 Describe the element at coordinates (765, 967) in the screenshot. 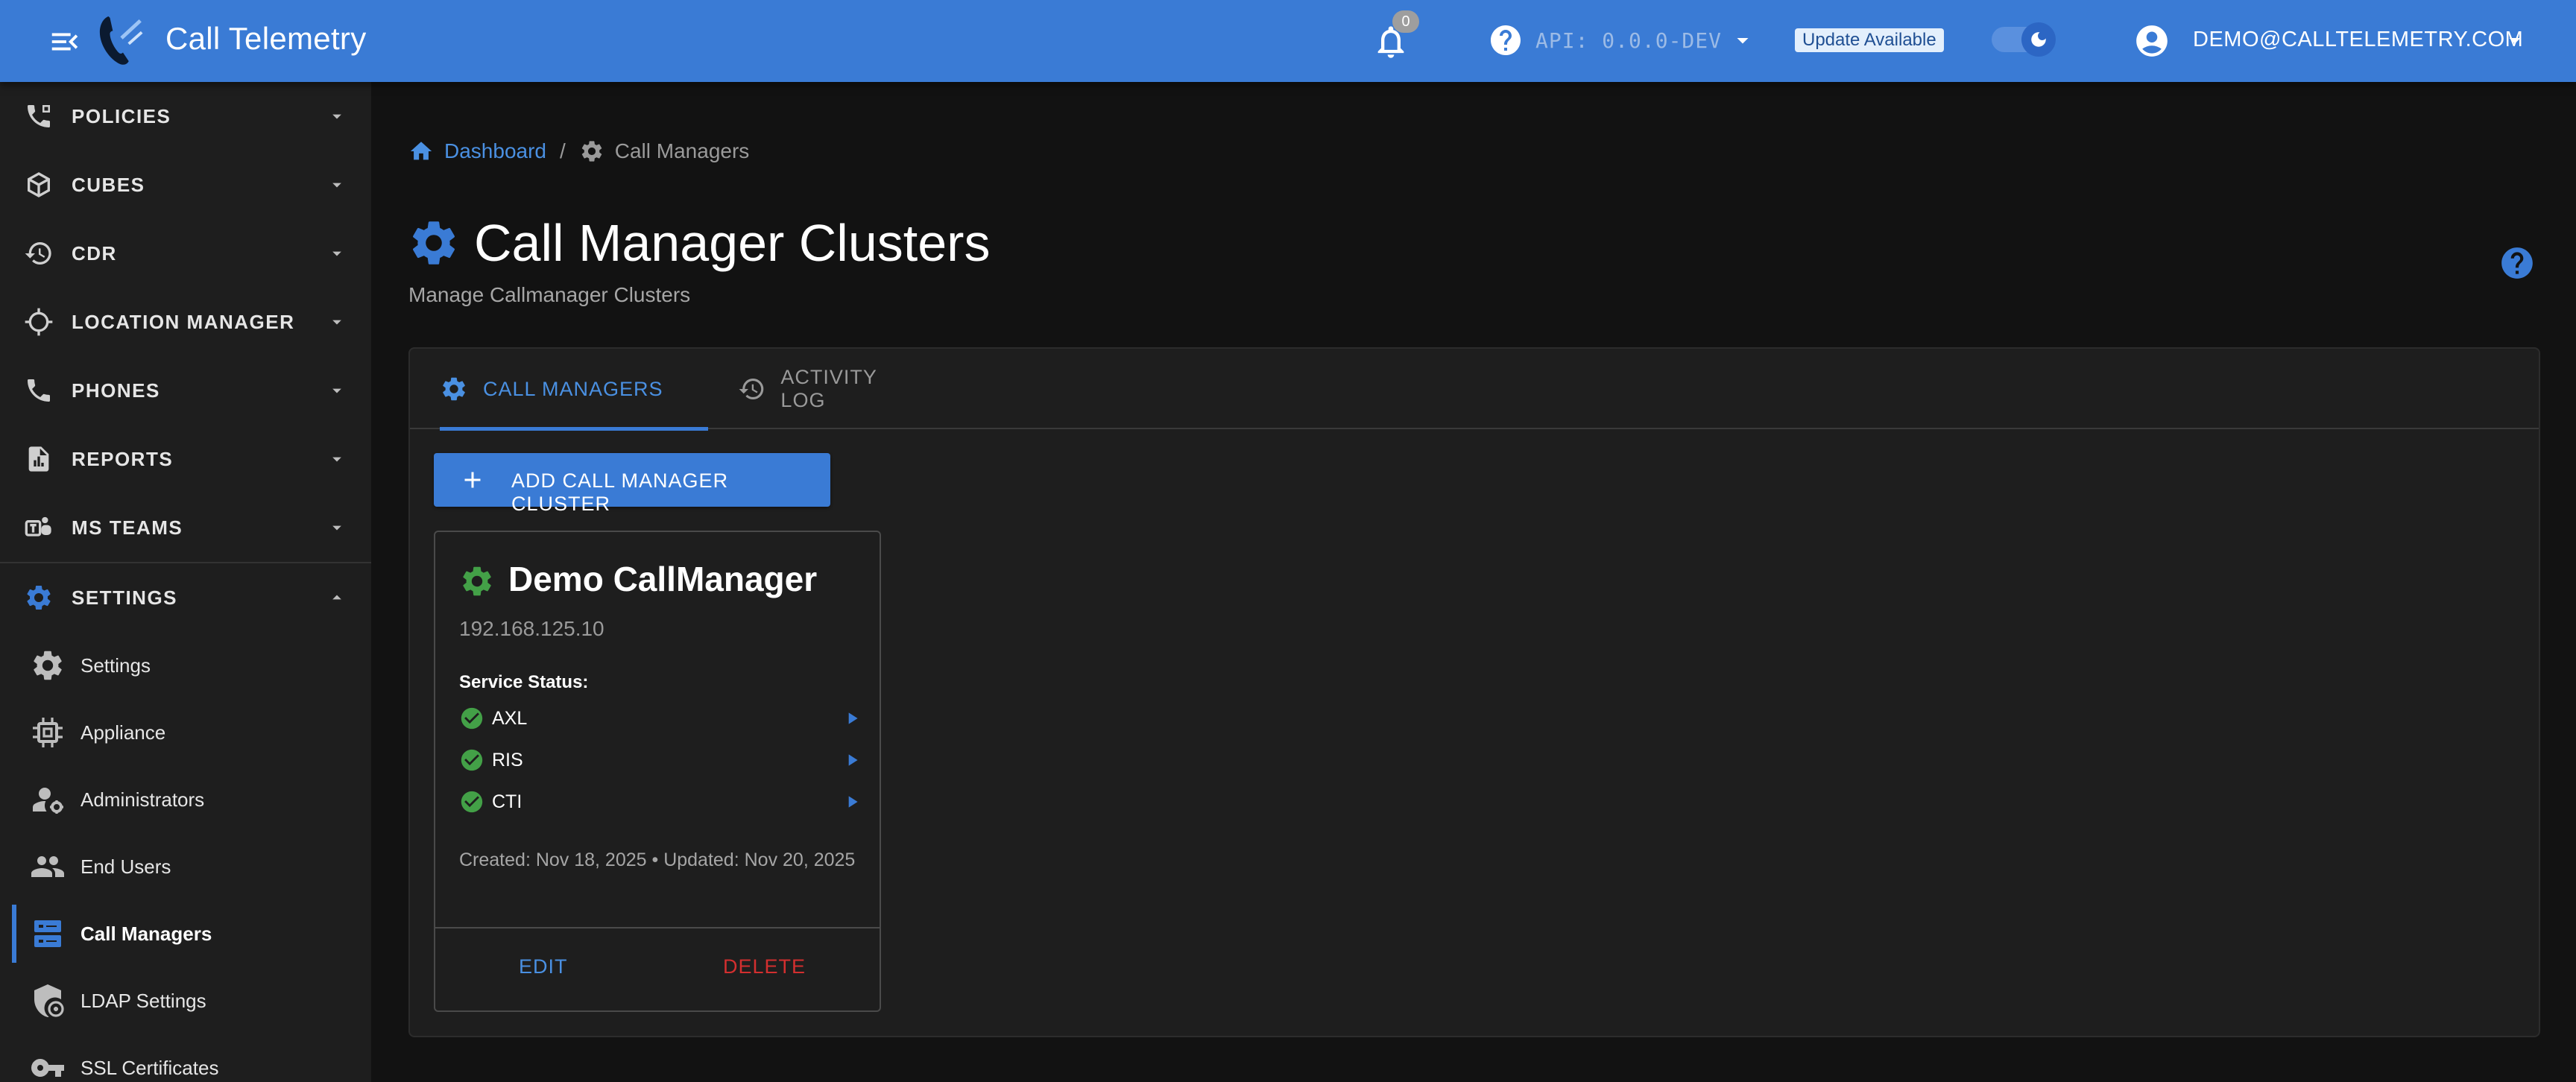

I see `delete-button: DELETE` at that location.